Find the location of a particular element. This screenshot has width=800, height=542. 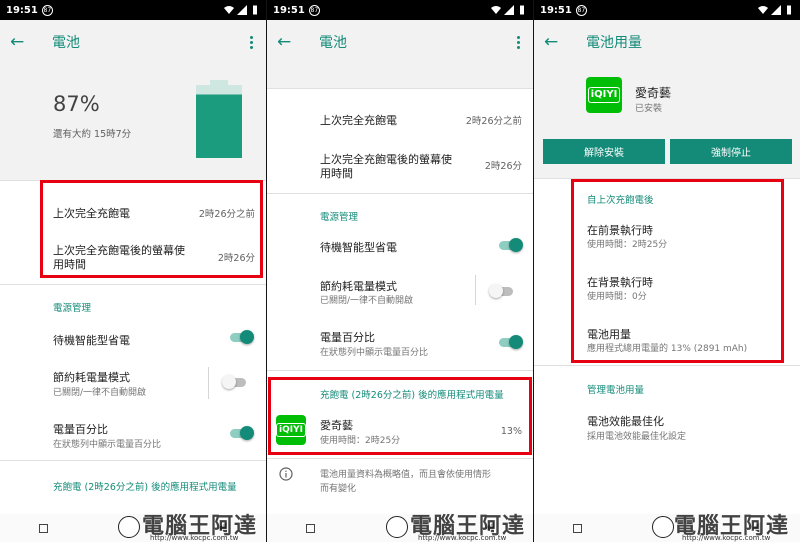

app-name: 愛奇藝 is located at coordinates (653, 93).